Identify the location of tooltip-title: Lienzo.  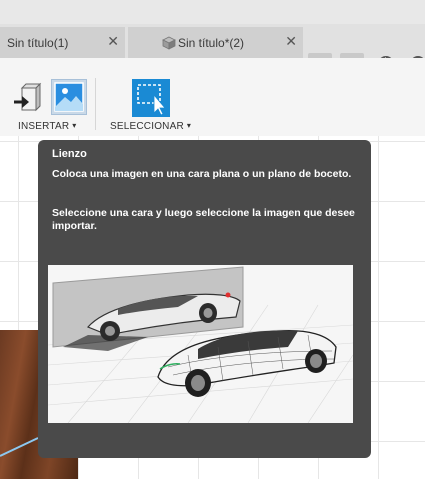
(69, 154).